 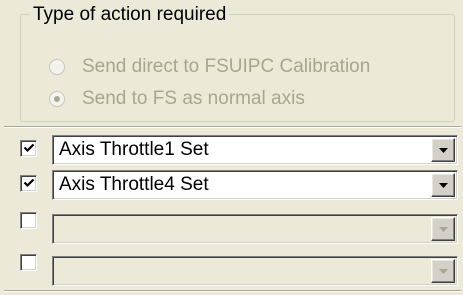 I want to click on axis-row-2-value: Axis Throttle4 Set, so click(x=134, y=184).